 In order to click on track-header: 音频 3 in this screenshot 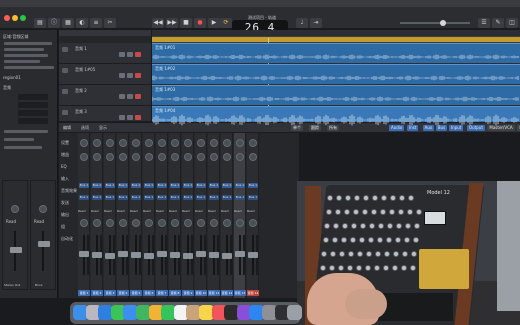, I will do `click(105, 114)`.